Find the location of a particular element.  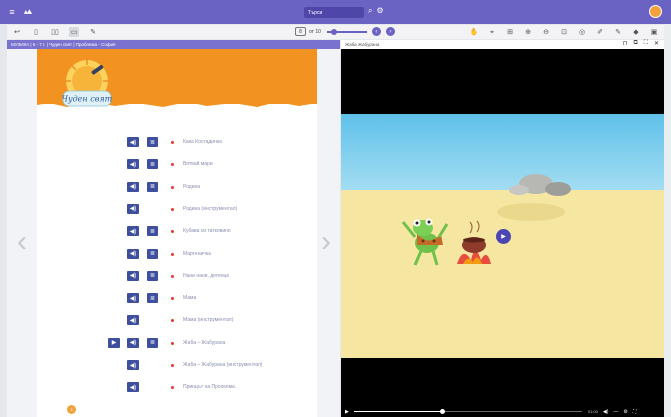

video-controls: ▶ 01:00 ◀) — ⚙ ⛶ is located at coordinates (502, 411).